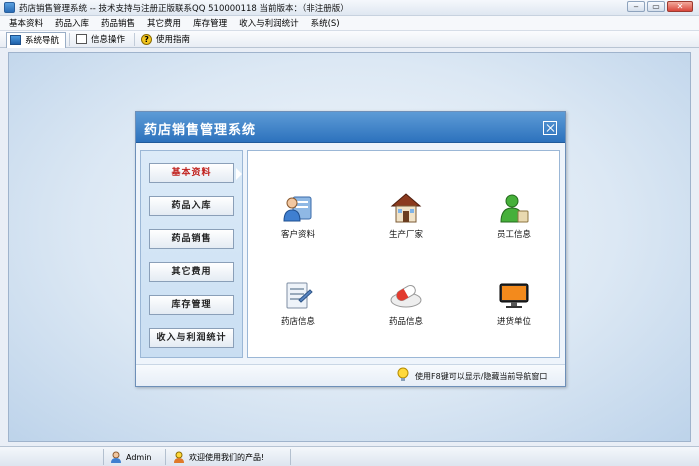  Describe the element at coordinates (191, 239) in the screenshot. I see `nav-button-sales: 药品销售` at that location.